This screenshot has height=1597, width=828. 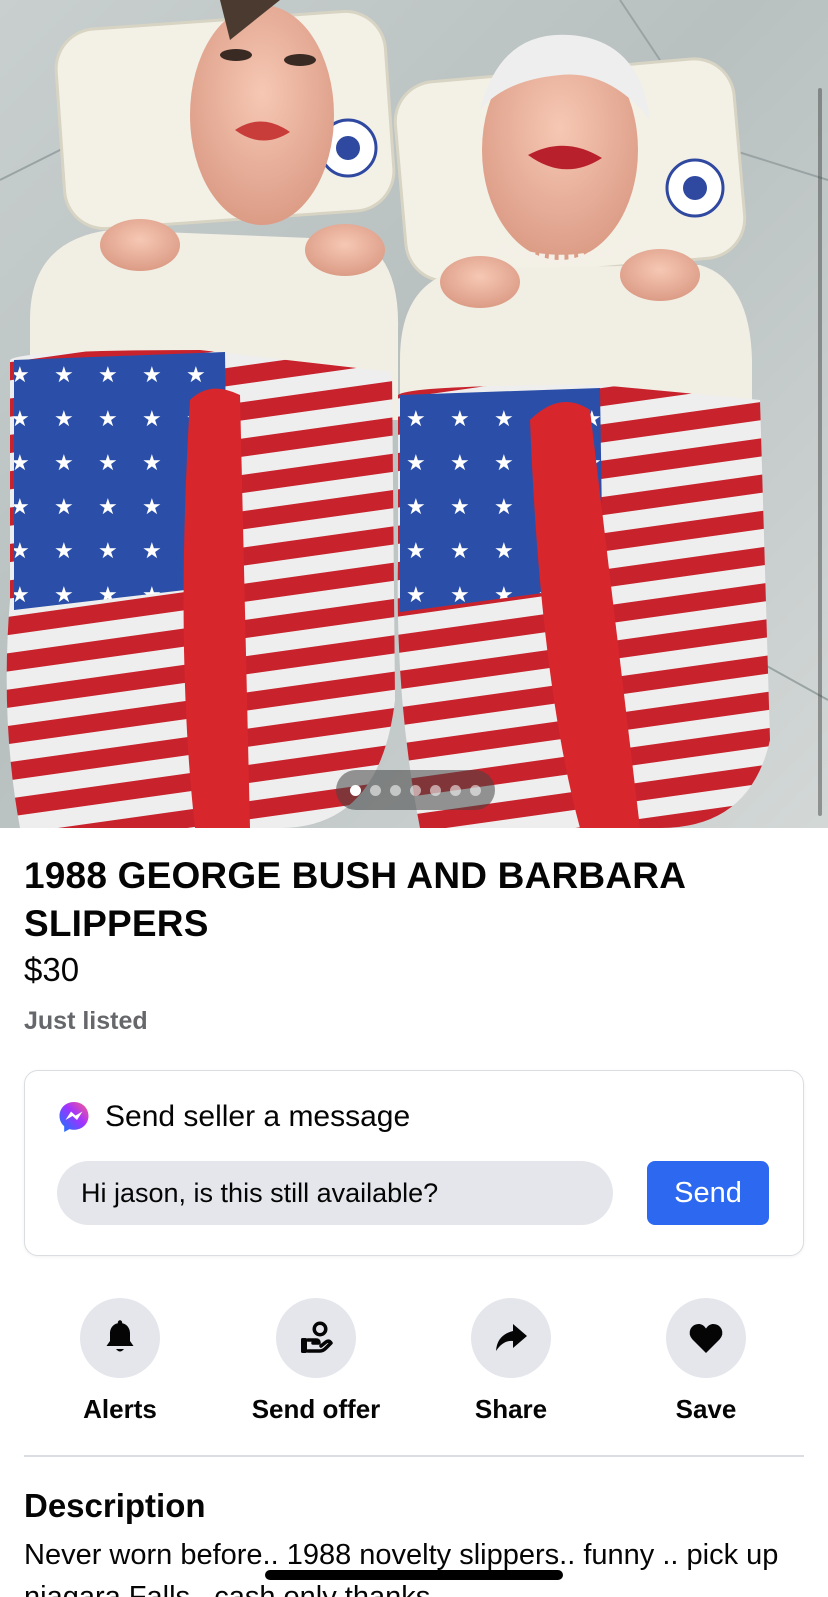 What do you see at coordinates (74, 1117) in the screenshot?
I see `messenger-icon` at bounding box center [74, 1117].